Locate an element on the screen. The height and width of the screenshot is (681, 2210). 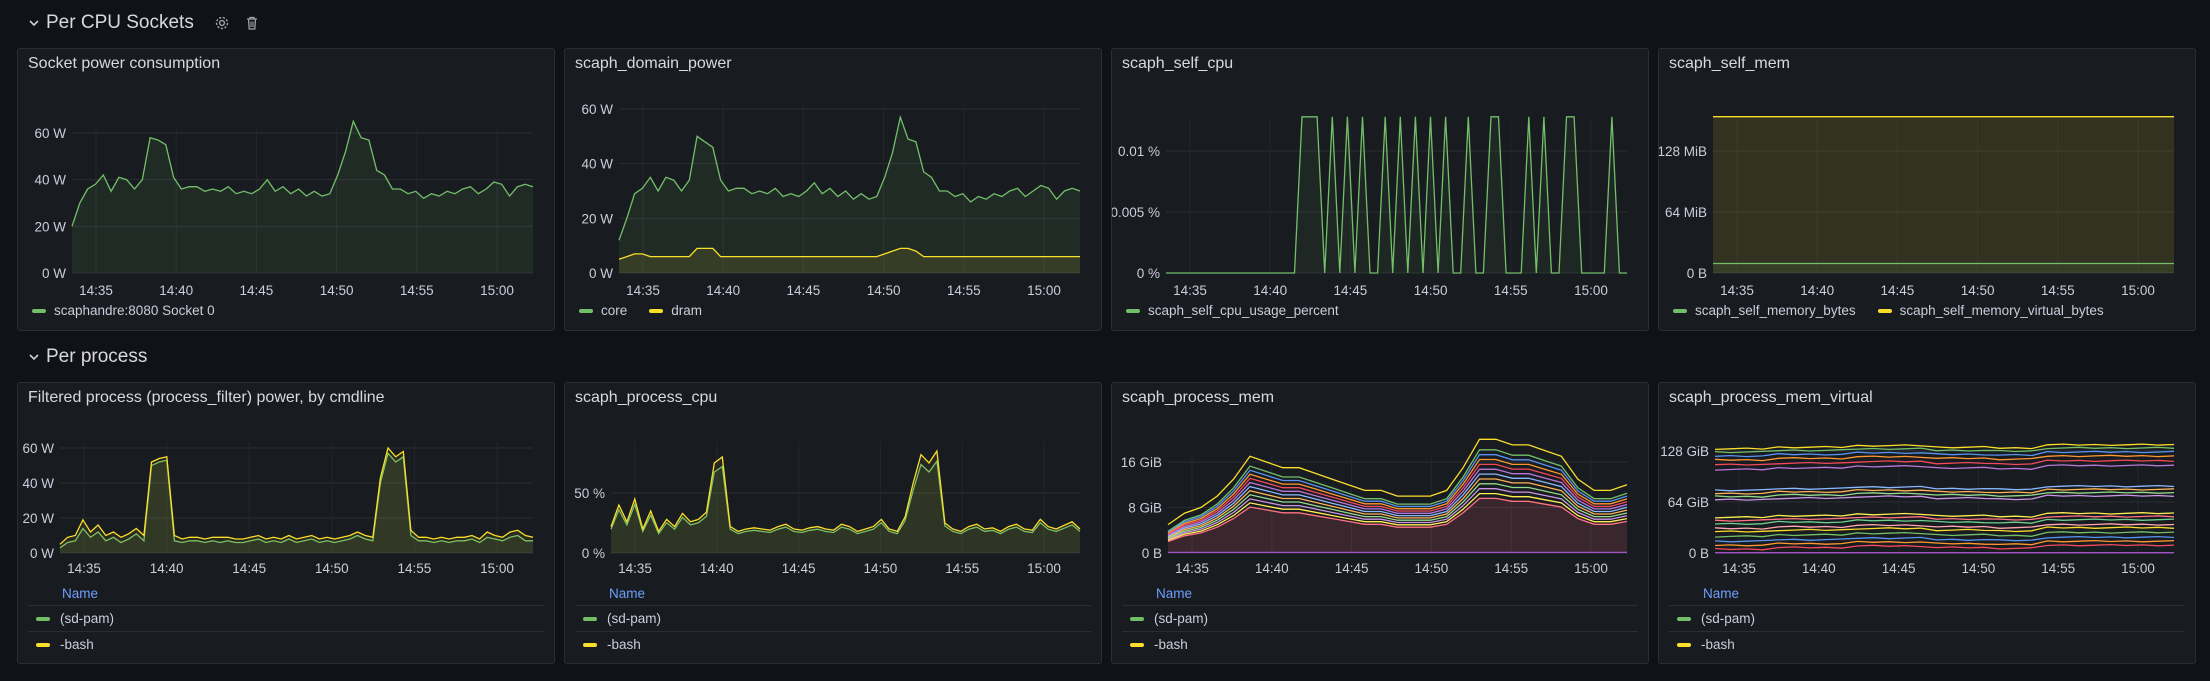
y-tick-label: 8 GiB is located at coordinates (1145, 508).